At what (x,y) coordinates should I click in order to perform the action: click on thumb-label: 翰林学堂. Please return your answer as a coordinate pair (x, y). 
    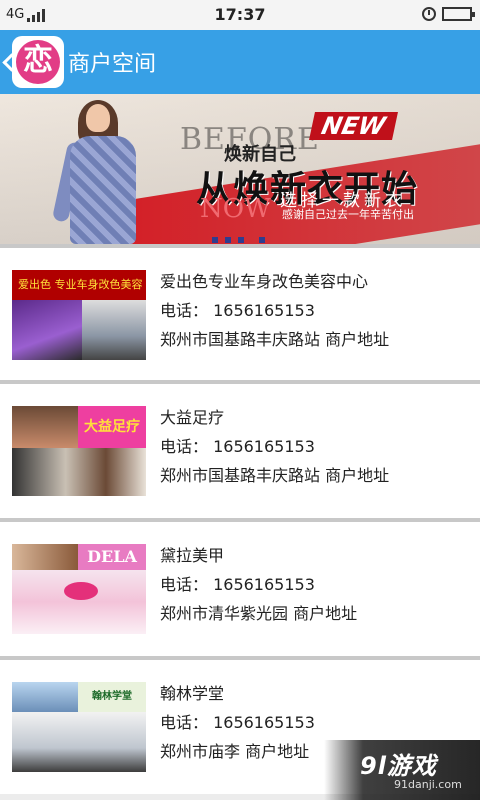
    Looking at the image, I should click on (112, 697).